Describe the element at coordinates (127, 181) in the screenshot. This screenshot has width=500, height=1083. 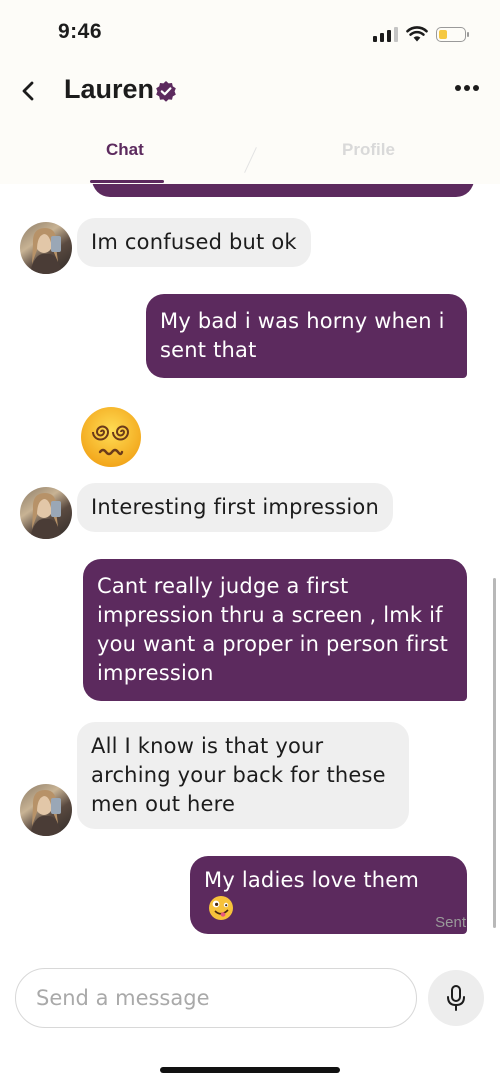
I see `active-tab-indicator` at that location.